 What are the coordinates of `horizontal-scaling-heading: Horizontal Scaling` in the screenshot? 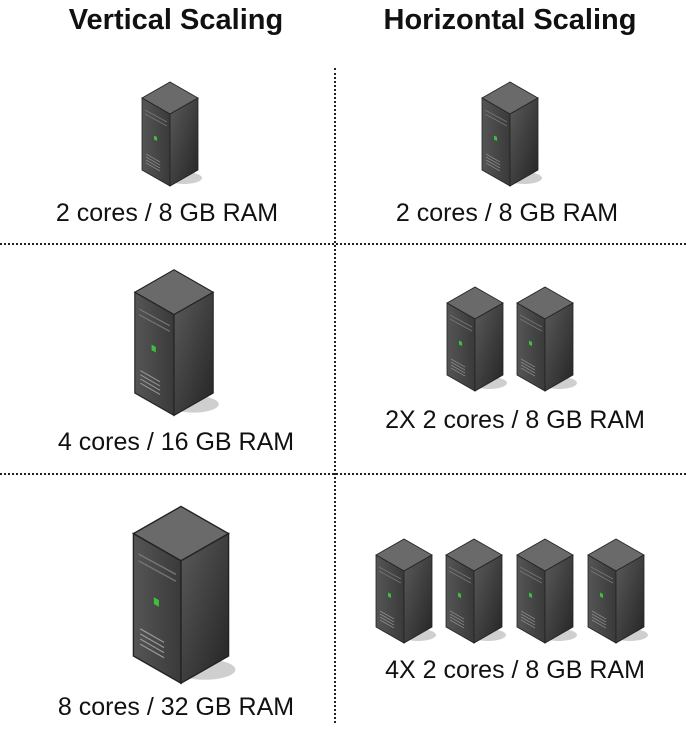 It's located at (510, 20).